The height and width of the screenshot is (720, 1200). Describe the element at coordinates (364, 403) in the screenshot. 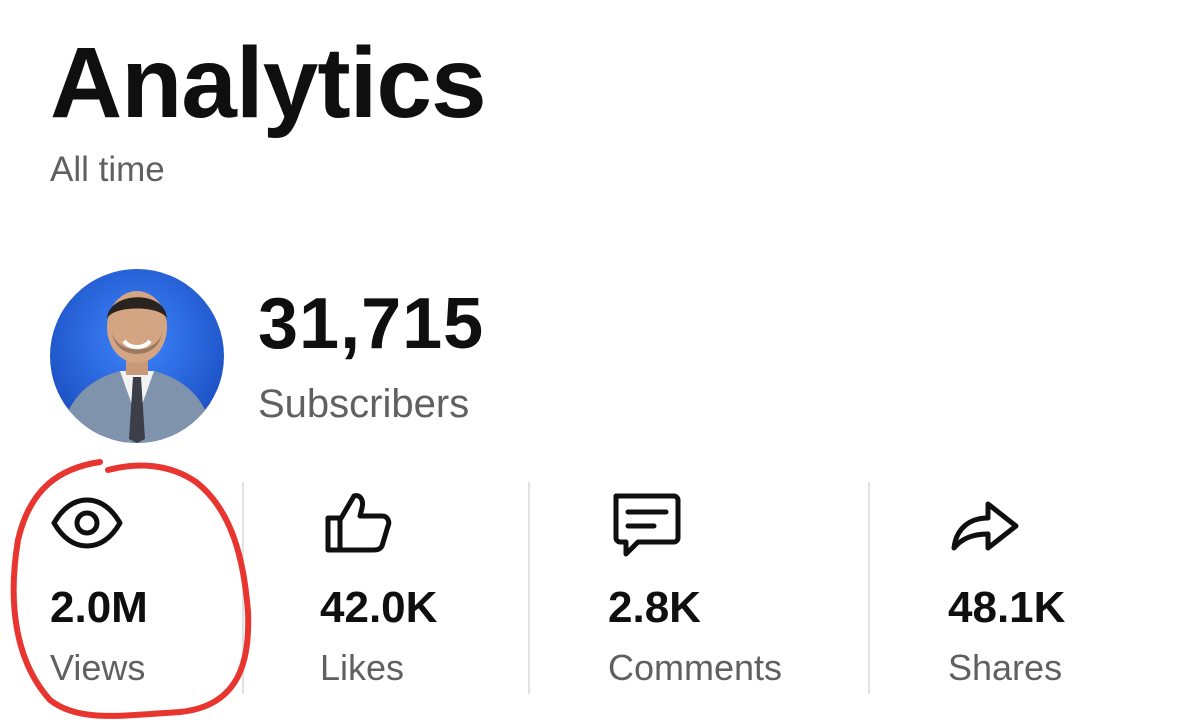

I see `subscriber-label: Subscribers` at that location.